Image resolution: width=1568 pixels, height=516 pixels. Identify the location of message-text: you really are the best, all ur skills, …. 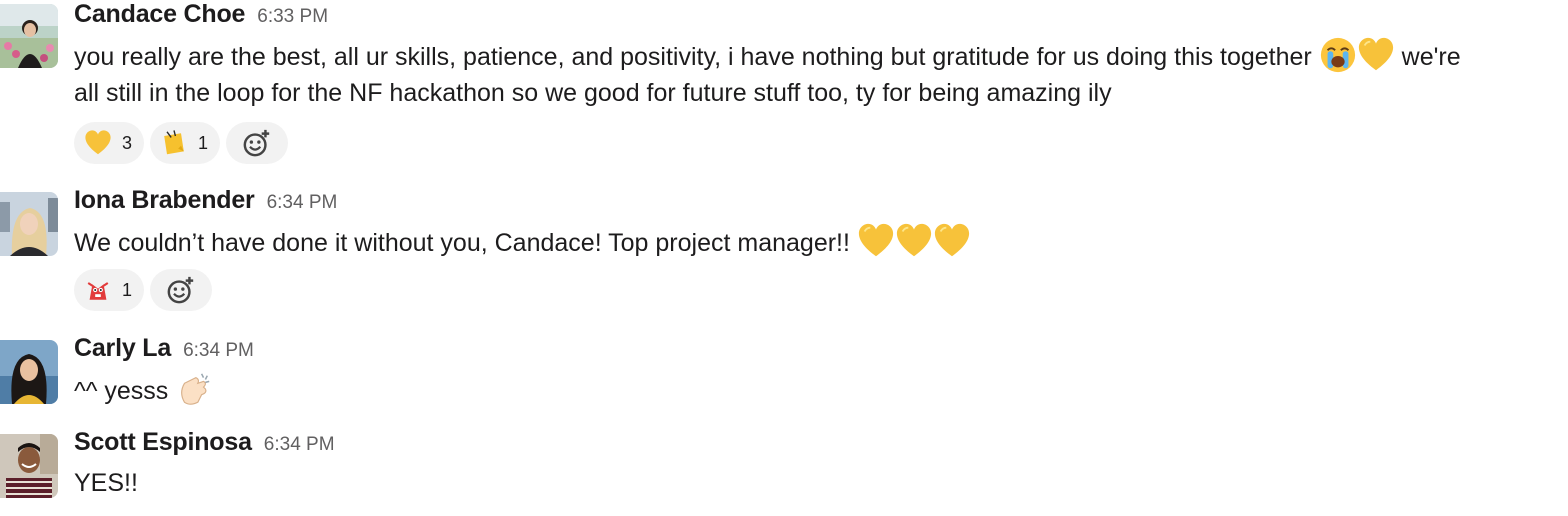
(693, 57).